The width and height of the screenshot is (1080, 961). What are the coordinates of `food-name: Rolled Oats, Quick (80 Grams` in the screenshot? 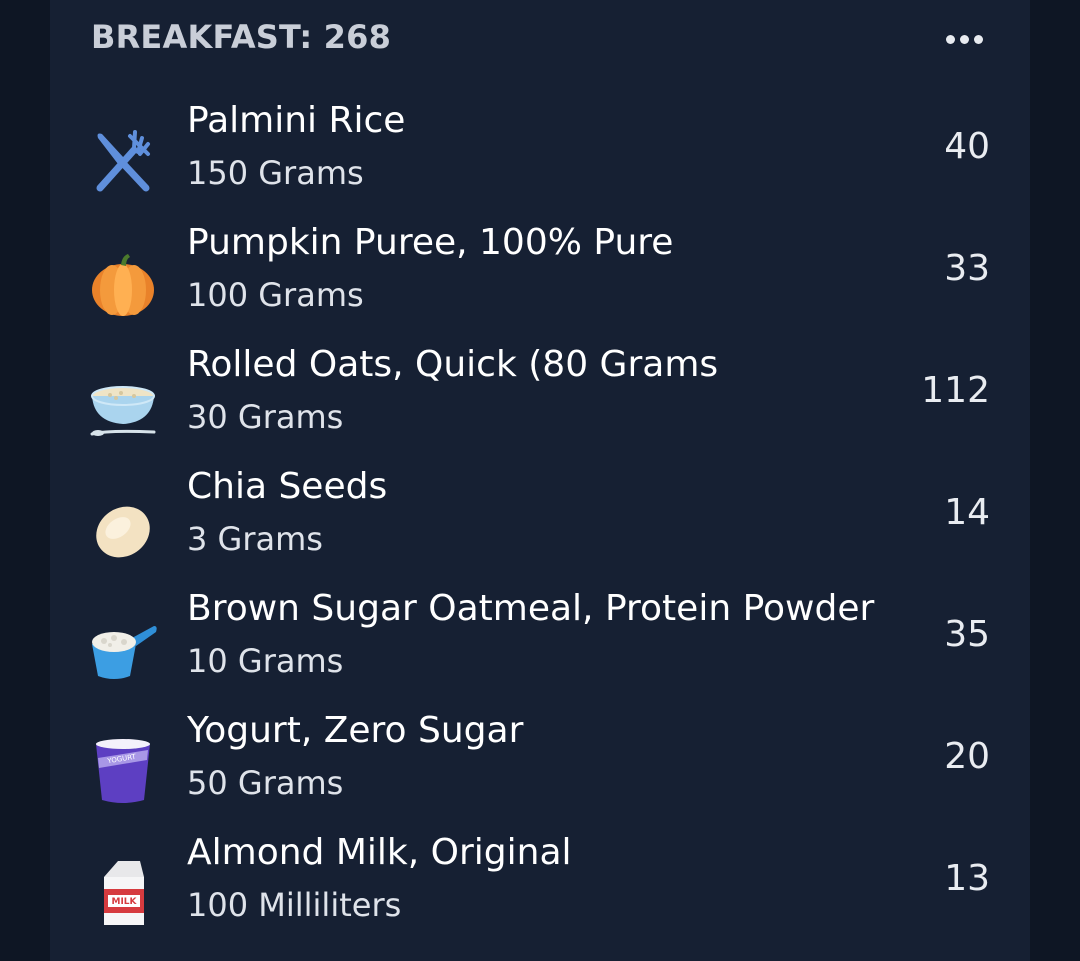 It's located at (453, 364).